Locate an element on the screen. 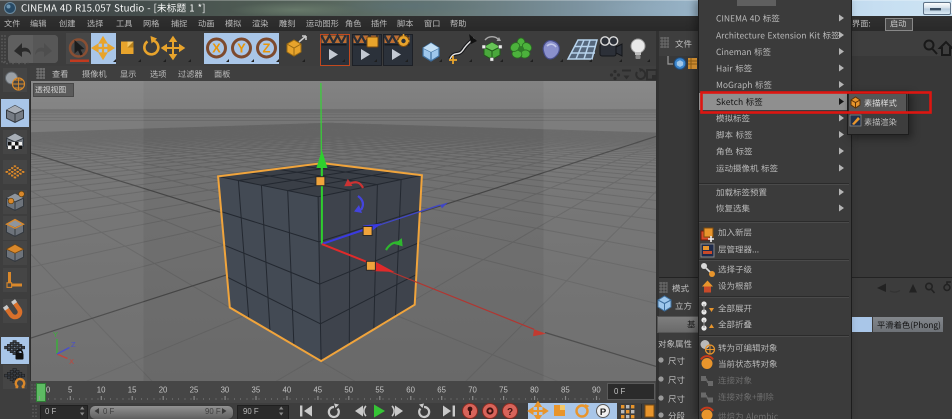 The width and height of the screenshot is (952, 419). svg-text: P is located at coordinates (603, 412).